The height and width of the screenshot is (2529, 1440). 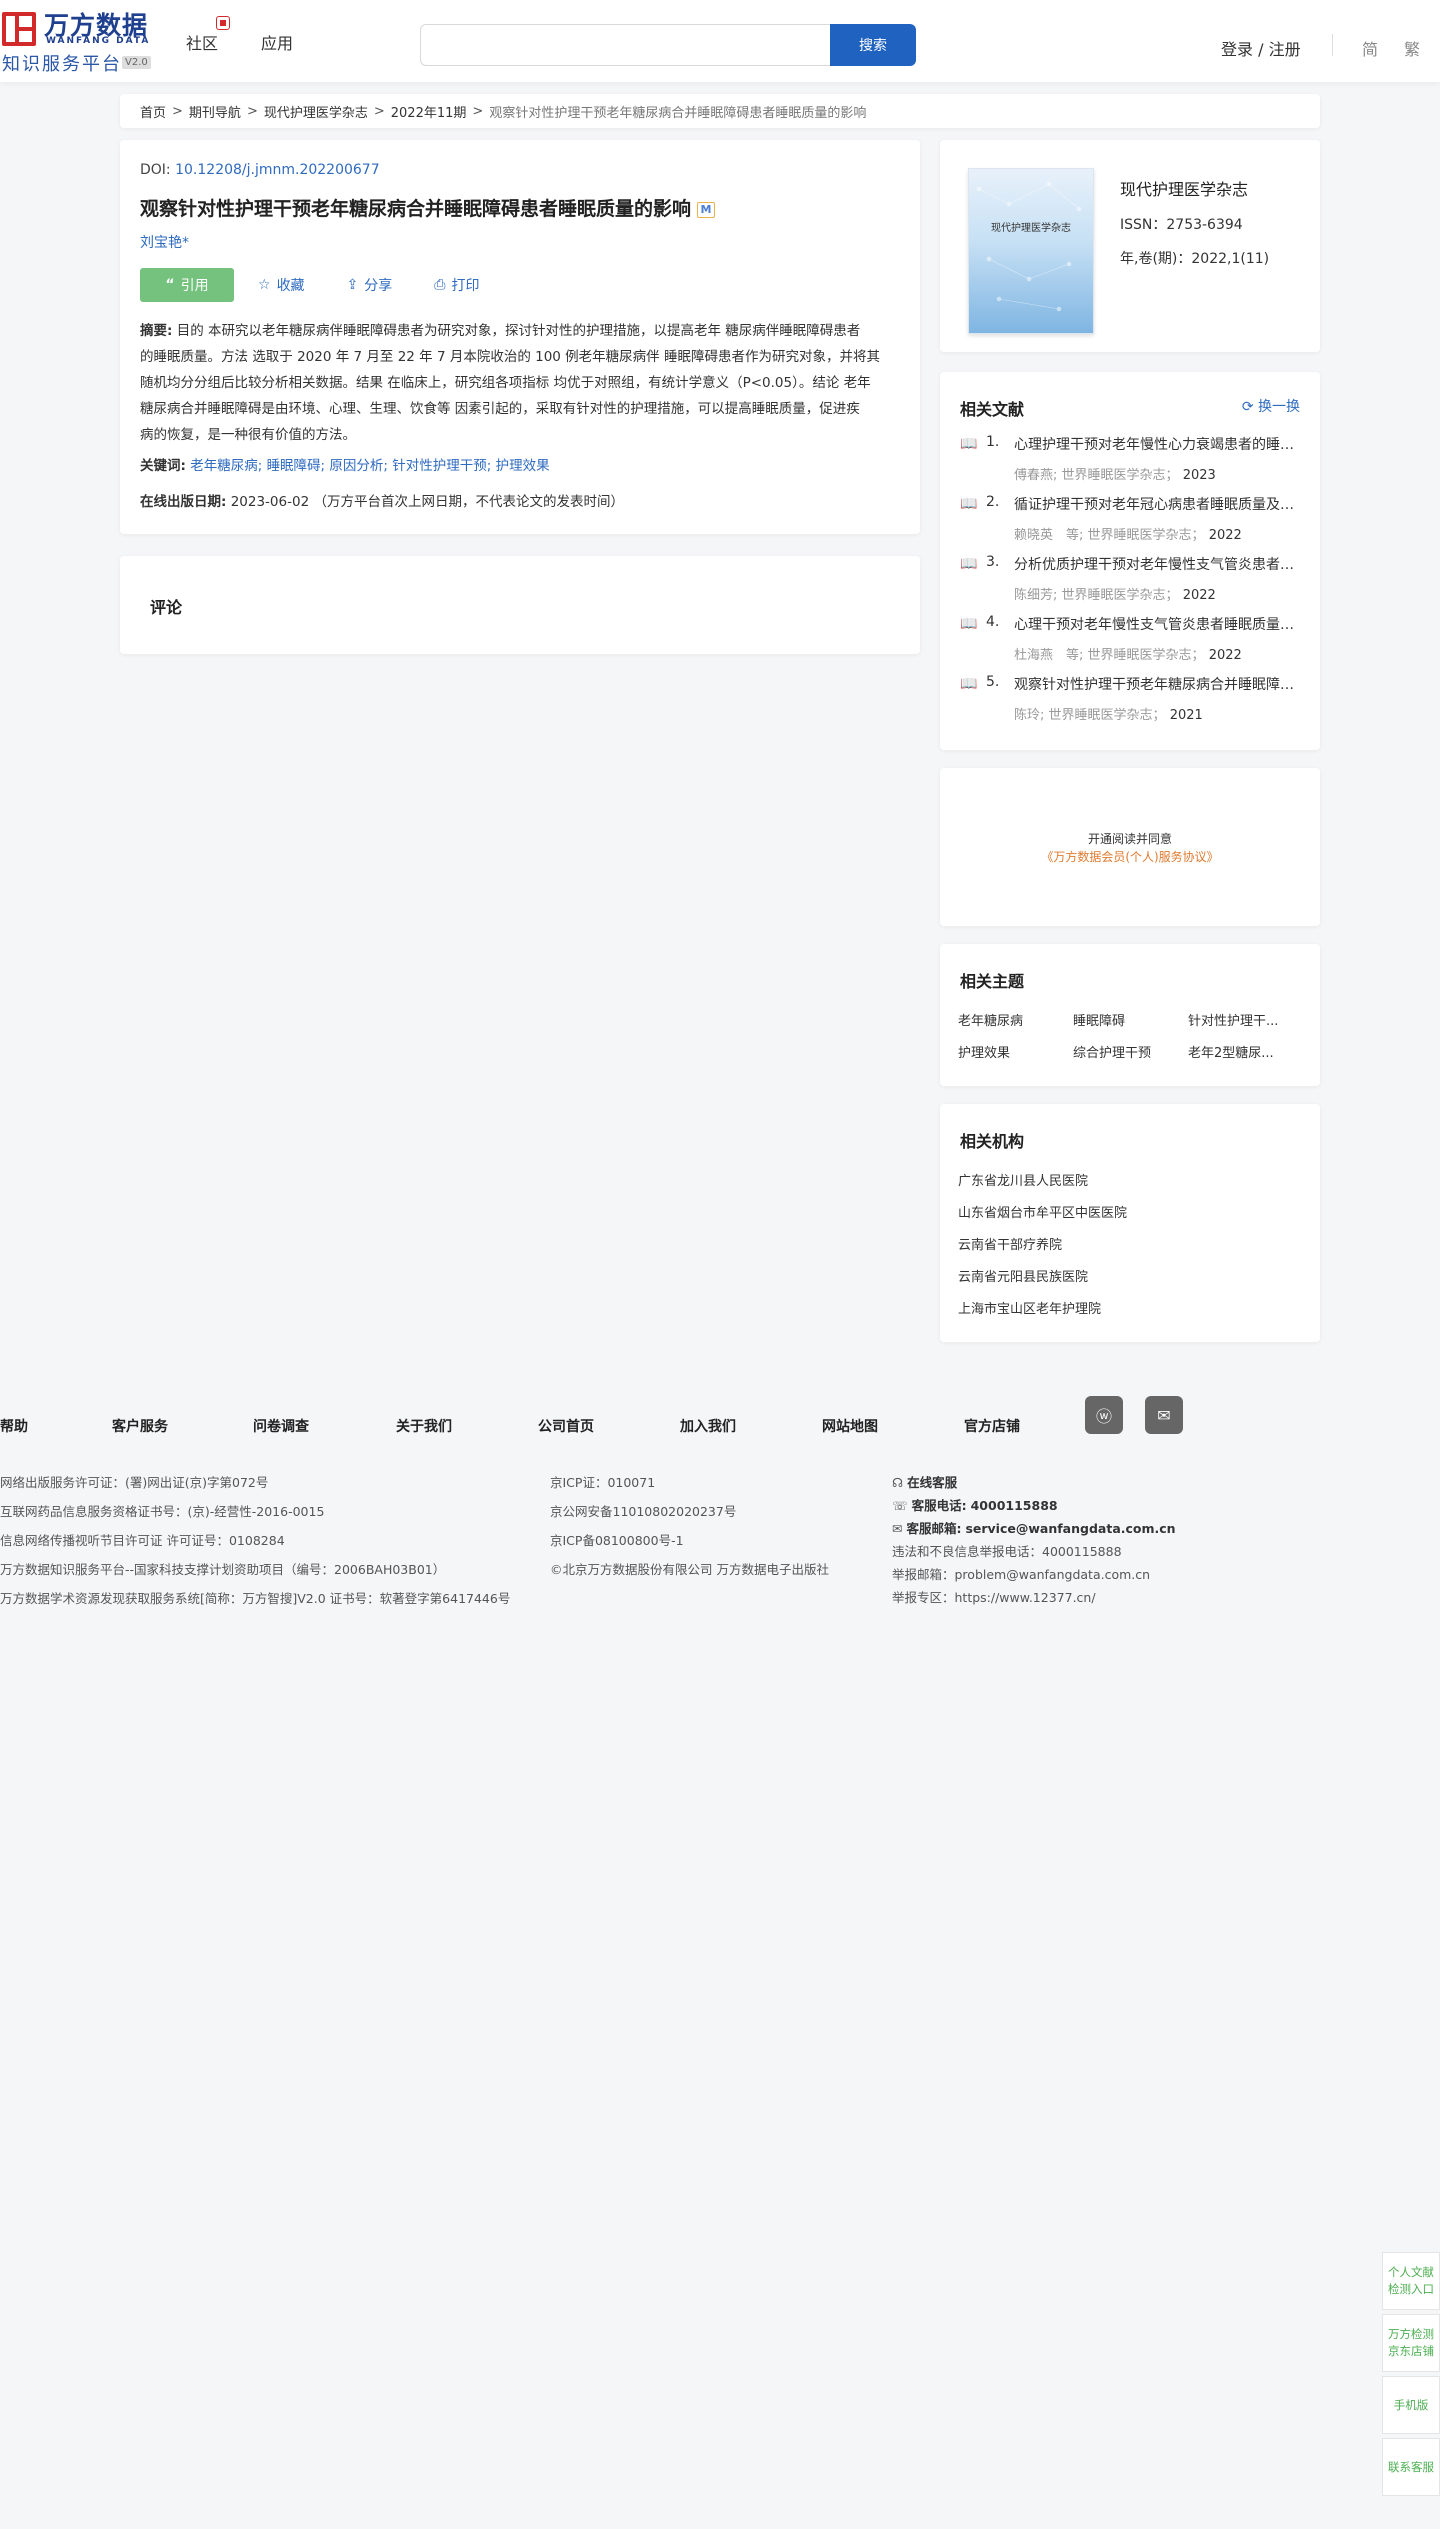 I want to click on phone-value: 4000115888, so click(x=1014, y=1505).